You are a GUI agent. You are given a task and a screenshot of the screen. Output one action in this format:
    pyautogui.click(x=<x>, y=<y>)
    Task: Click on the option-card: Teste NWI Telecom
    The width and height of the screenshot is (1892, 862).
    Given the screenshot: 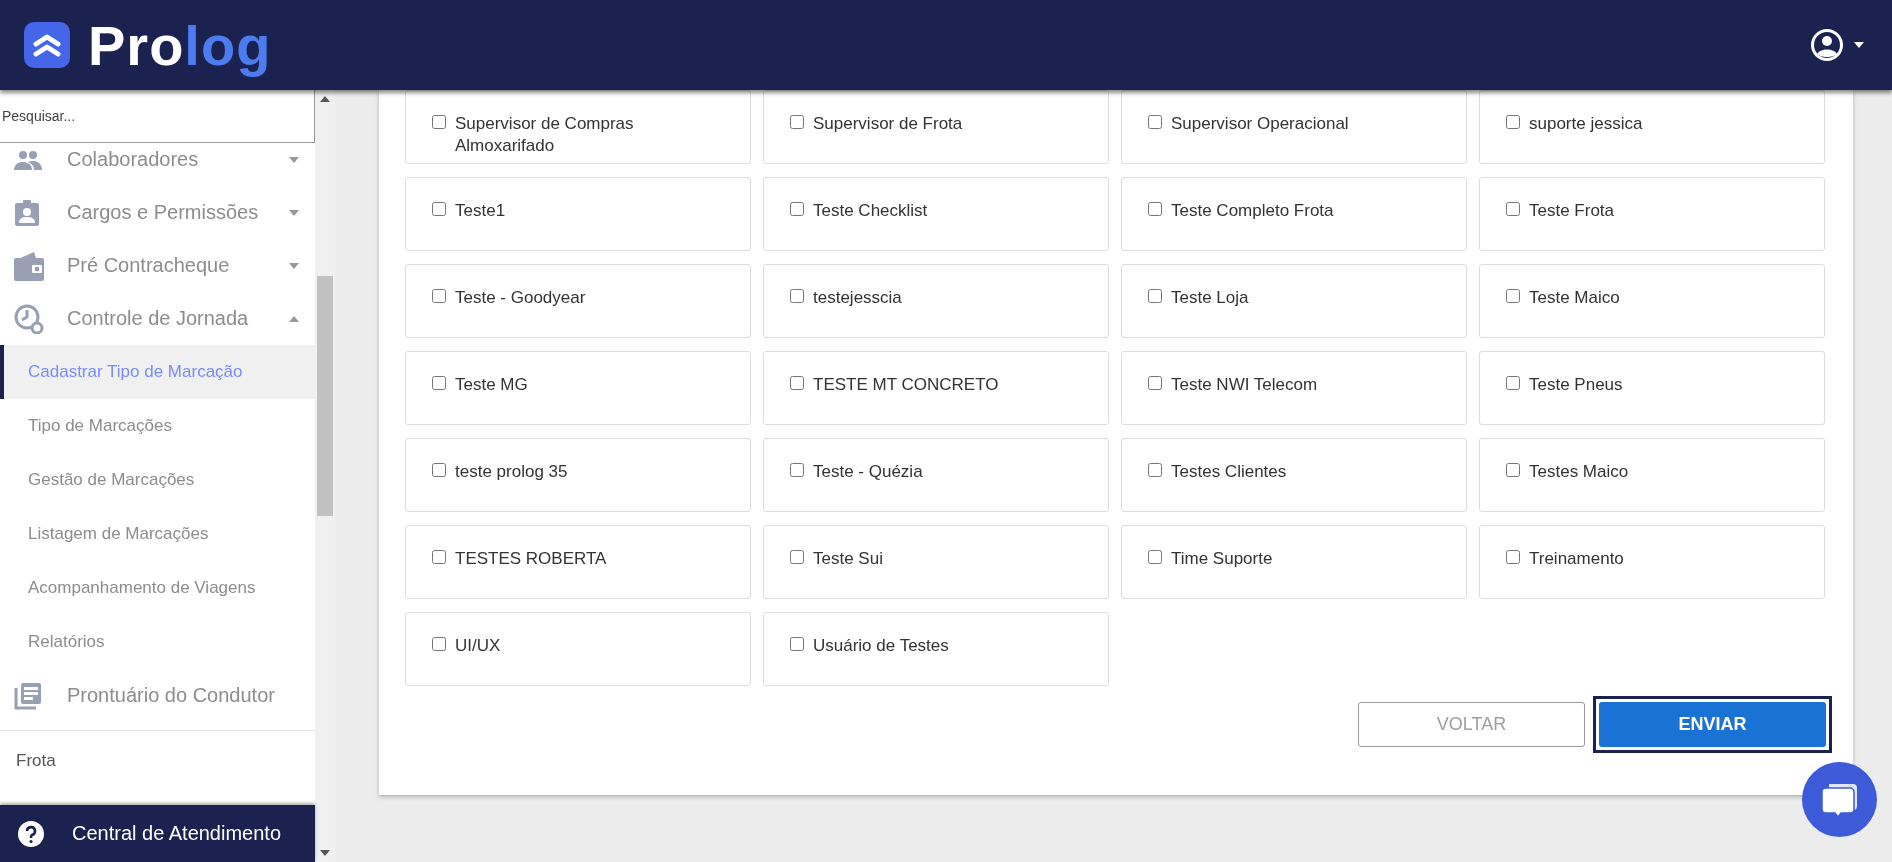 What is the action you would take?
    pyautogui.click(x=1294, y=388)
    